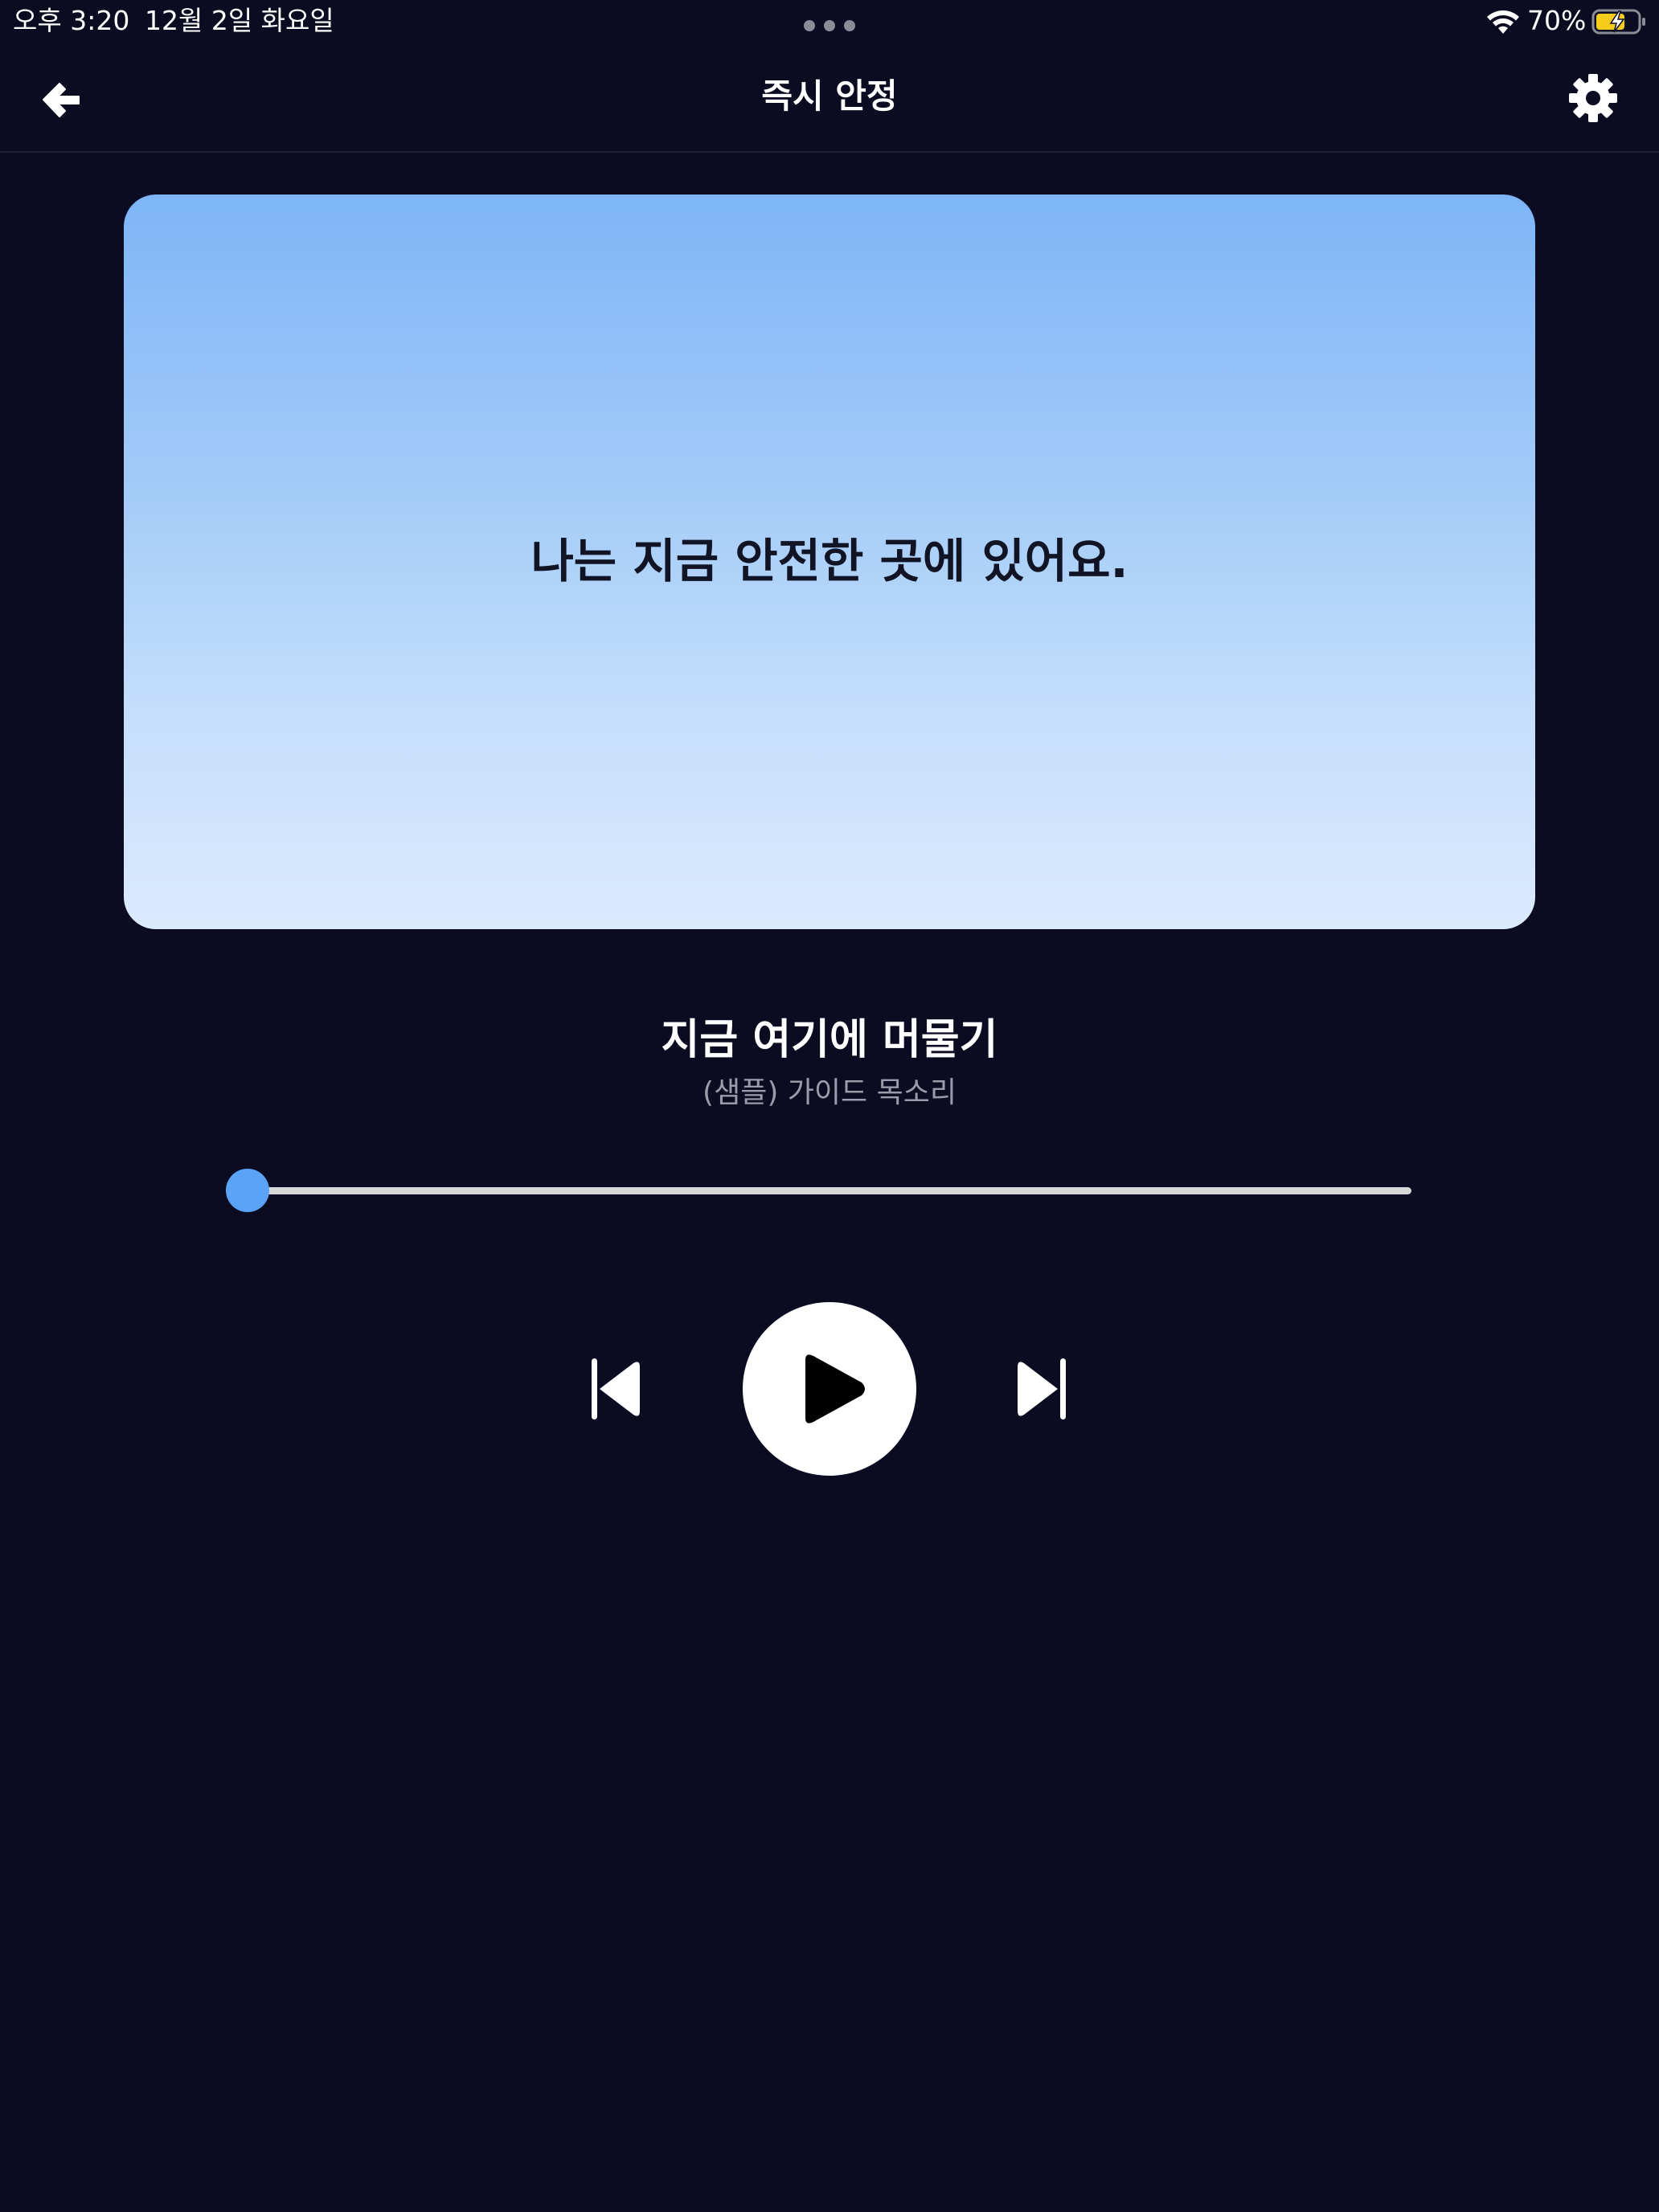  What do you see at coordinates (835, 1388) in the screenshot?
I see `play-icon` at bounding box center [835, 1388].